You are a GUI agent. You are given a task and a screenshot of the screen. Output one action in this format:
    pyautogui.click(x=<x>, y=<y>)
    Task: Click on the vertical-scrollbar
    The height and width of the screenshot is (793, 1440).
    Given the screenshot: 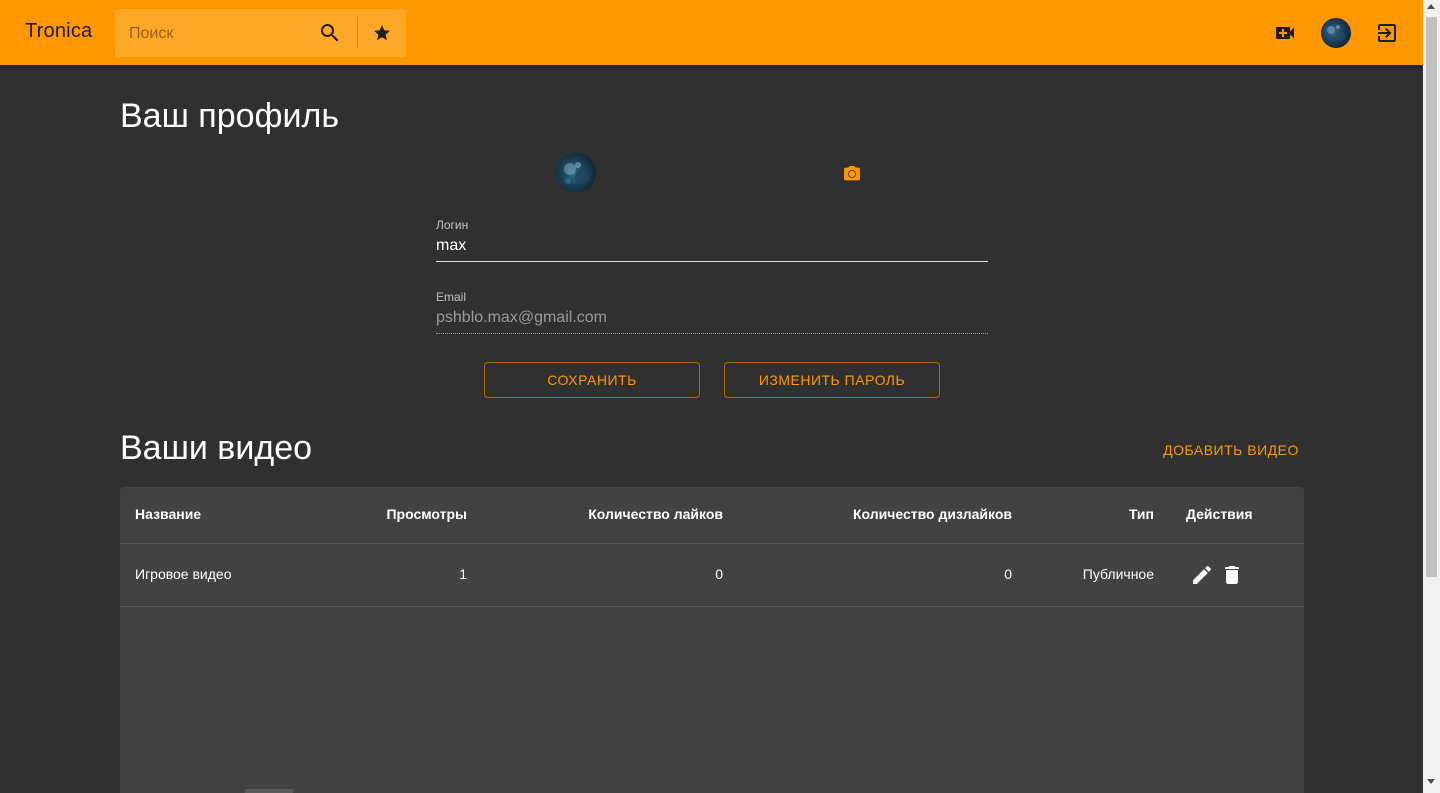 What is the action you would take?
    pyautogui.click(x=1431, y=396)
    